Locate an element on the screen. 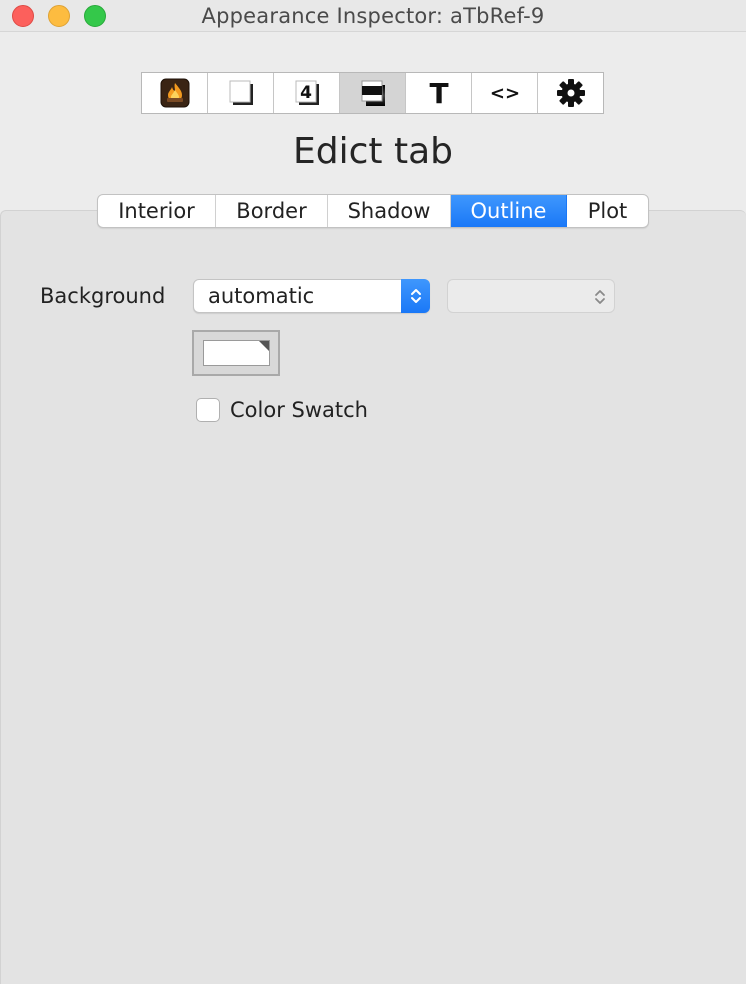  inspector-heading: Edict tab is located at coordinates (373, 151).